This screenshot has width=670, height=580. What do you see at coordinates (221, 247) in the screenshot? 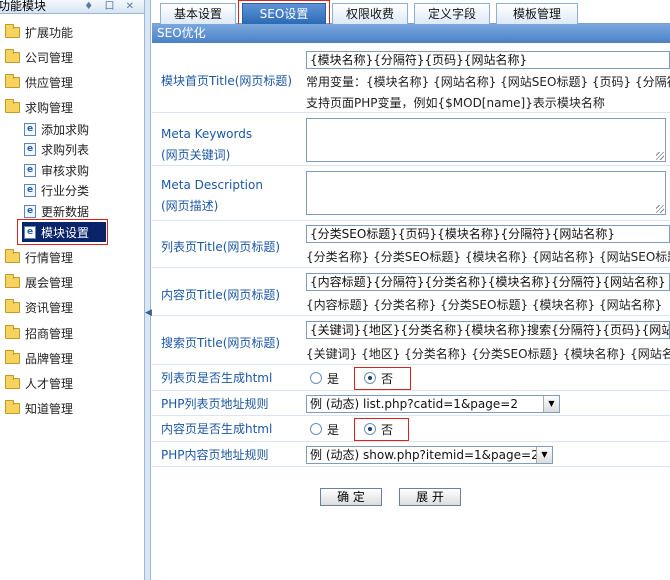
I see `field-label: 列表页Title(网页标题)` at bounding box center [221, 247].